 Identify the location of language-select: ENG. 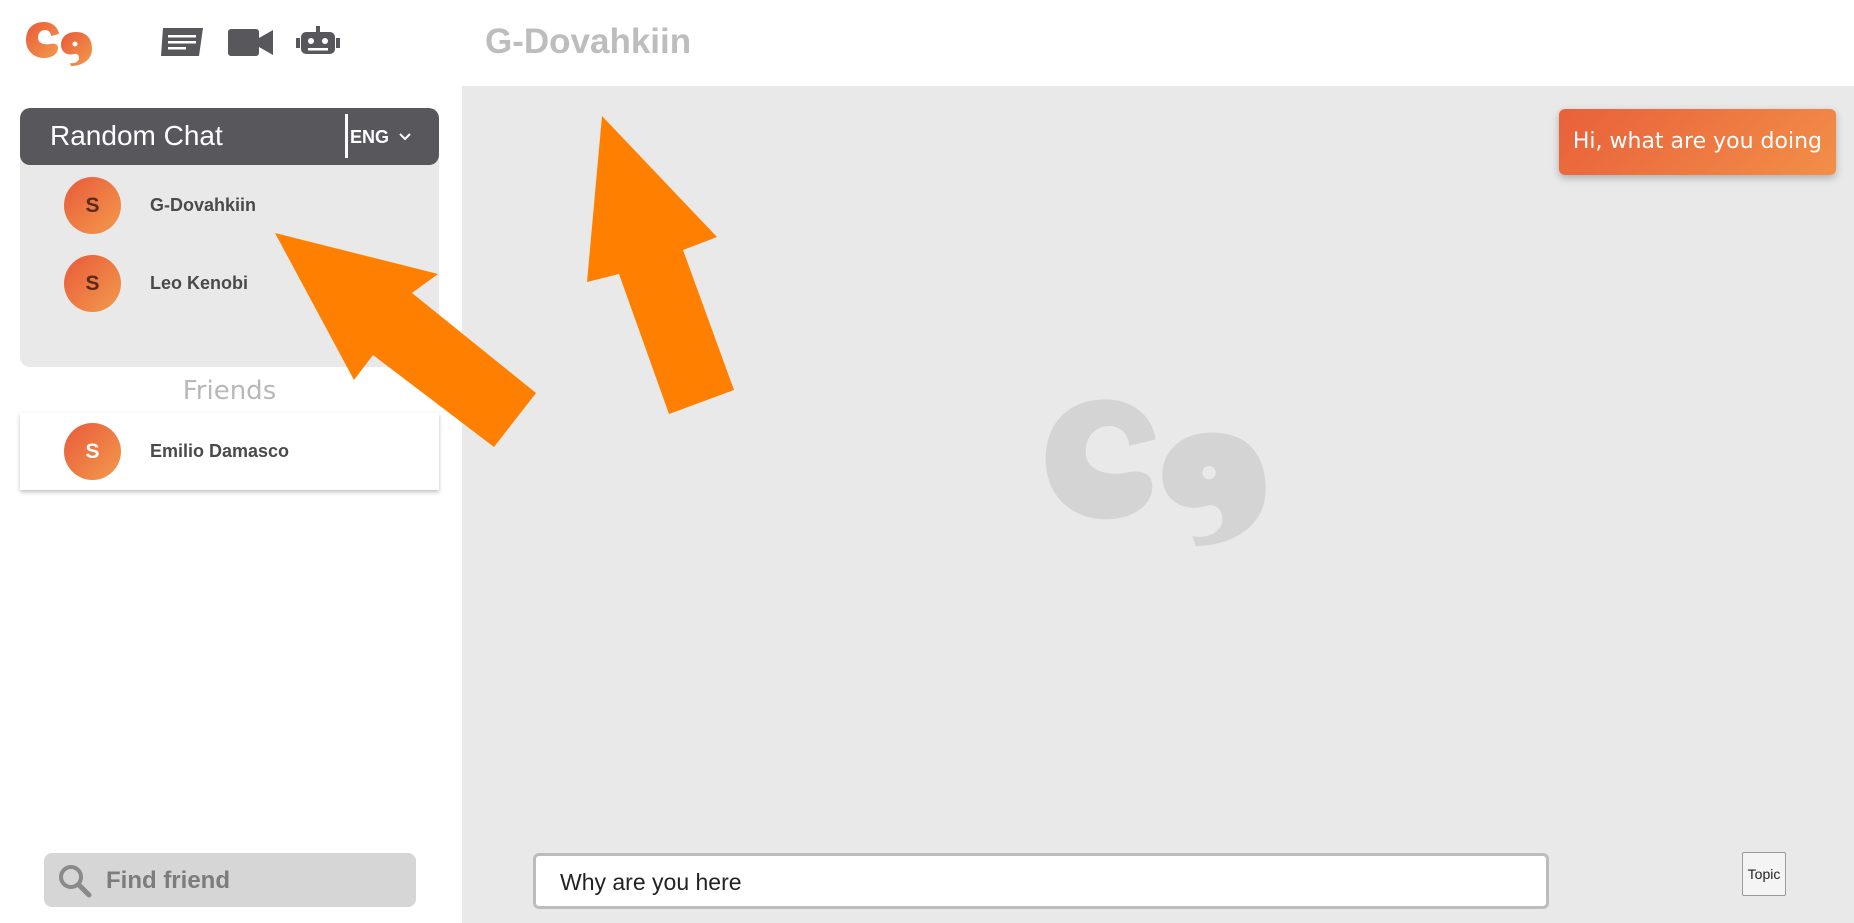
(380, 137).